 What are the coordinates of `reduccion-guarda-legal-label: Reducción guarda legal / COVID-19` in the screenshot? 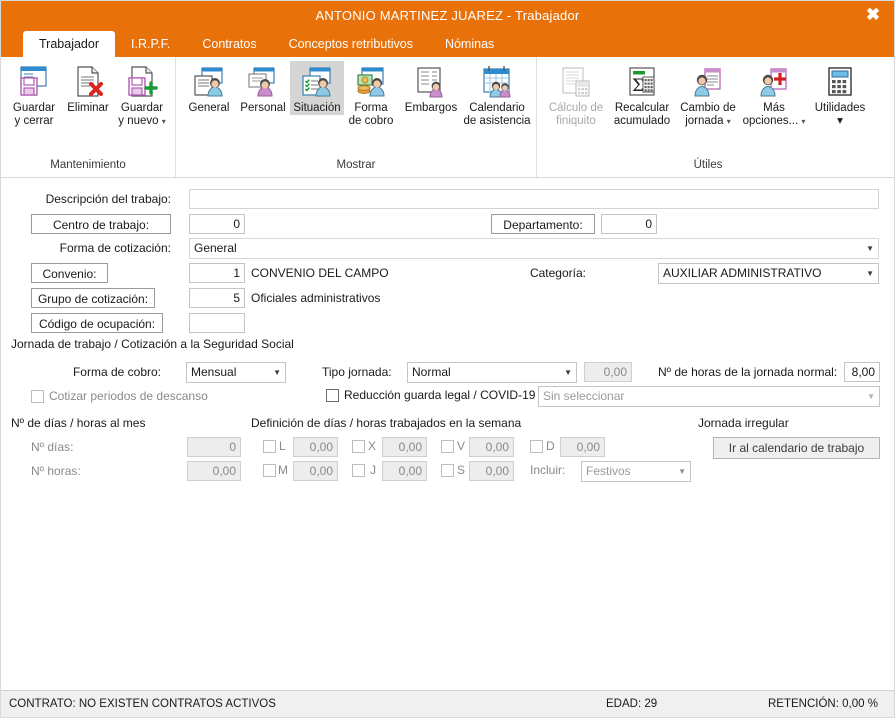 It's located at (440, 395).